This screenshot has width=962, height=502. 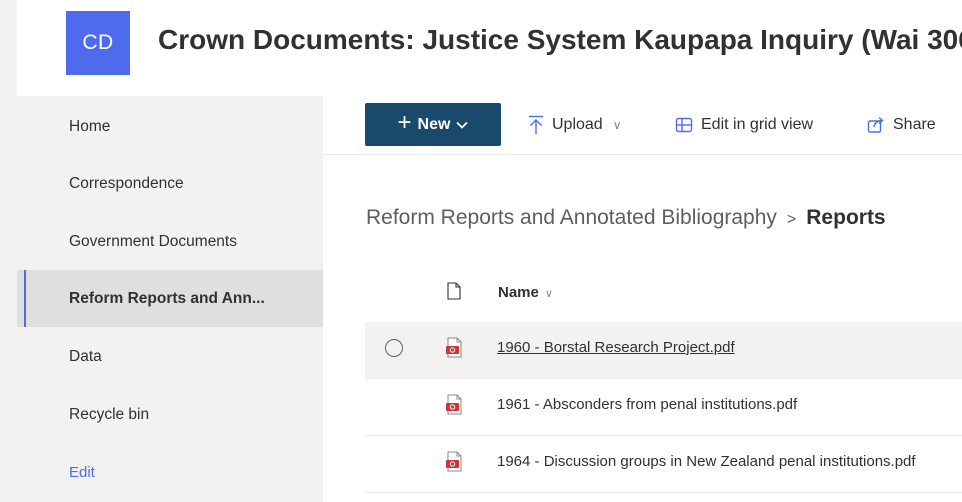 I want to click on plus-icon: +, so click(x=404, y=122).